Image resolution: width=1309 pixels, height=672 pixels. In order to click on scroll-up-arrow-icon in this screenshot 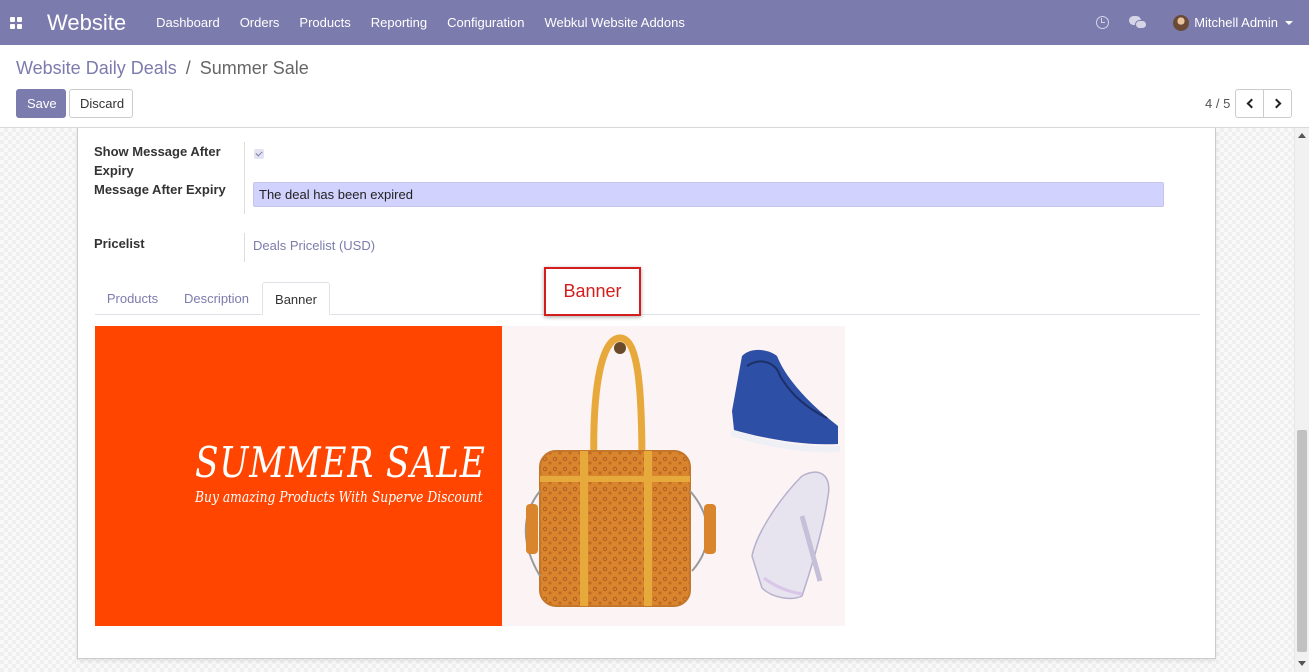, I will do `click(1302, 135)`.